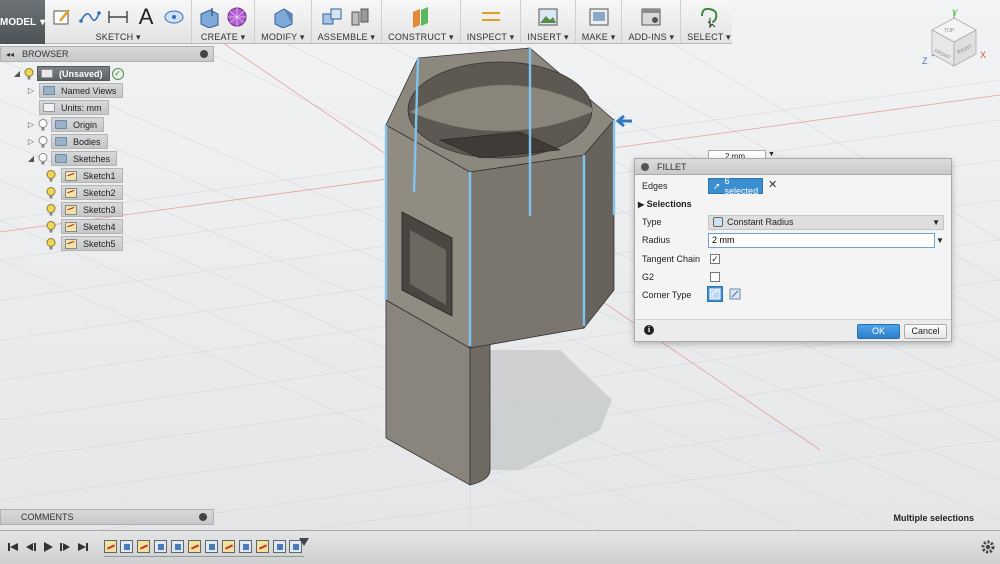 The image size is (1000, 564). I want to click on info-icon: i, so click(649, 330).